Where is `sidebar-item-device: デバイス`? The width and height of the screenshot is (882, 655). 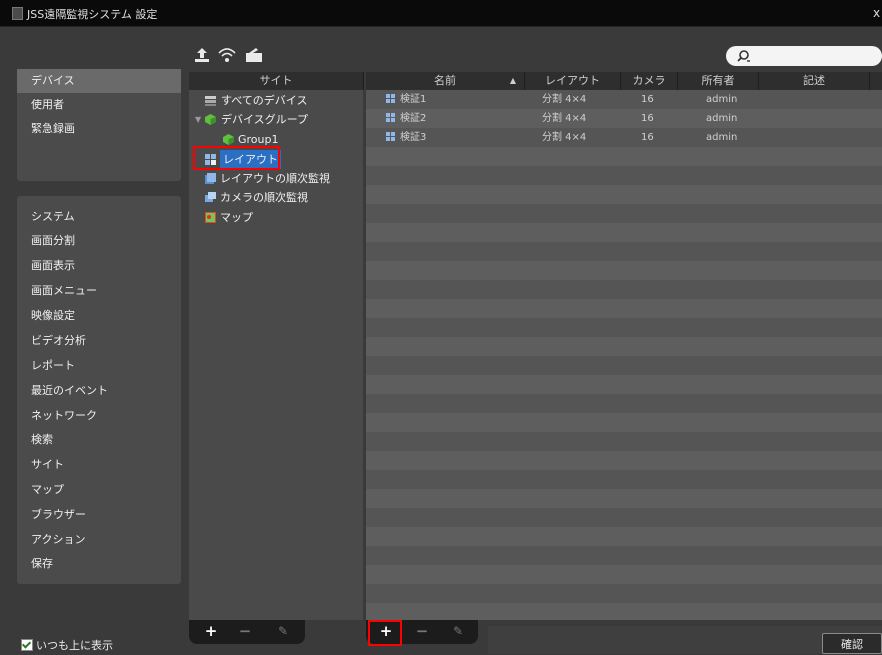 sidebar-item-device: デバイス is located at coordinates (99, 81).